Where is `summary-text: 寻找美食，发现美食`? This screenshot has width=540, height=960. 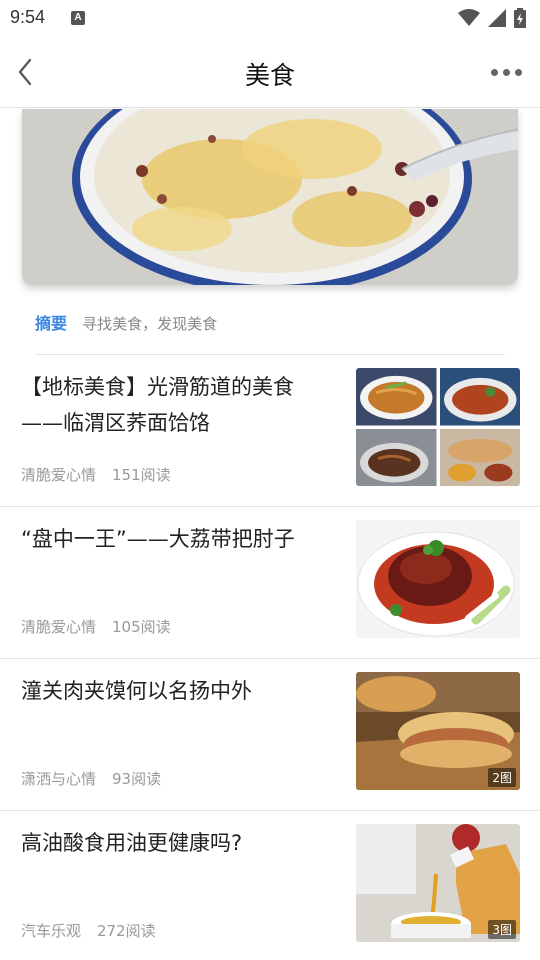
summary-text: 寻找美食，发现美食 is located at coordinates (150, 324).